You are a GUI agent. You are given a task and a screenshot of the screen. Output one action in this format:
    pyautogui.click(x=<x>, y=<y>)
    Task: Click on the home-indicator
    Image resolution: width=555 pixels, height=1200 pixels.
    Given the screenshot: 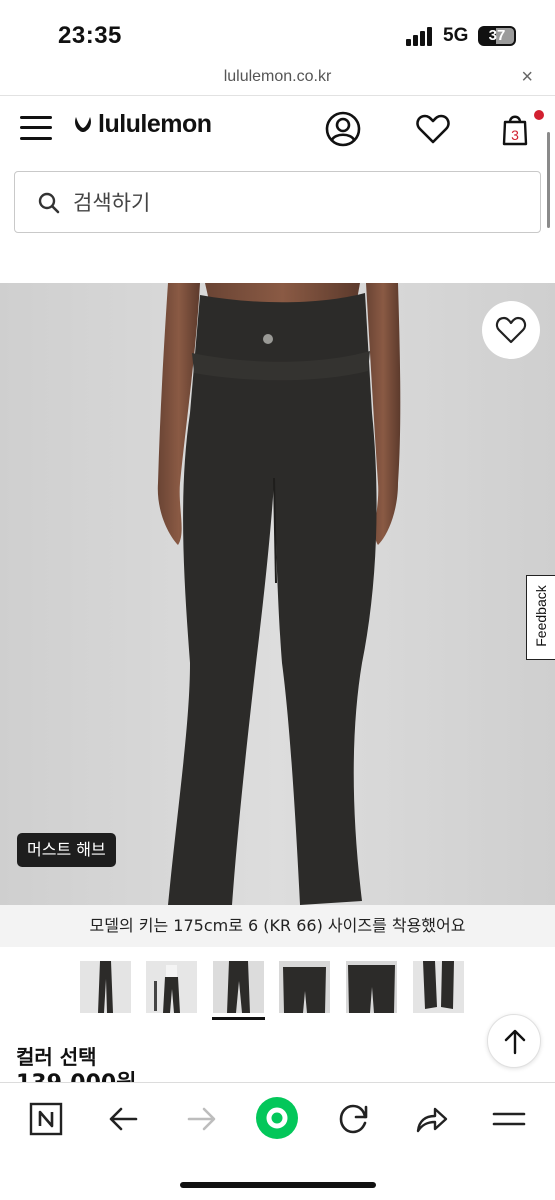 What is the action you would take?
    pyautogui.click(x=278, y=1185)
    